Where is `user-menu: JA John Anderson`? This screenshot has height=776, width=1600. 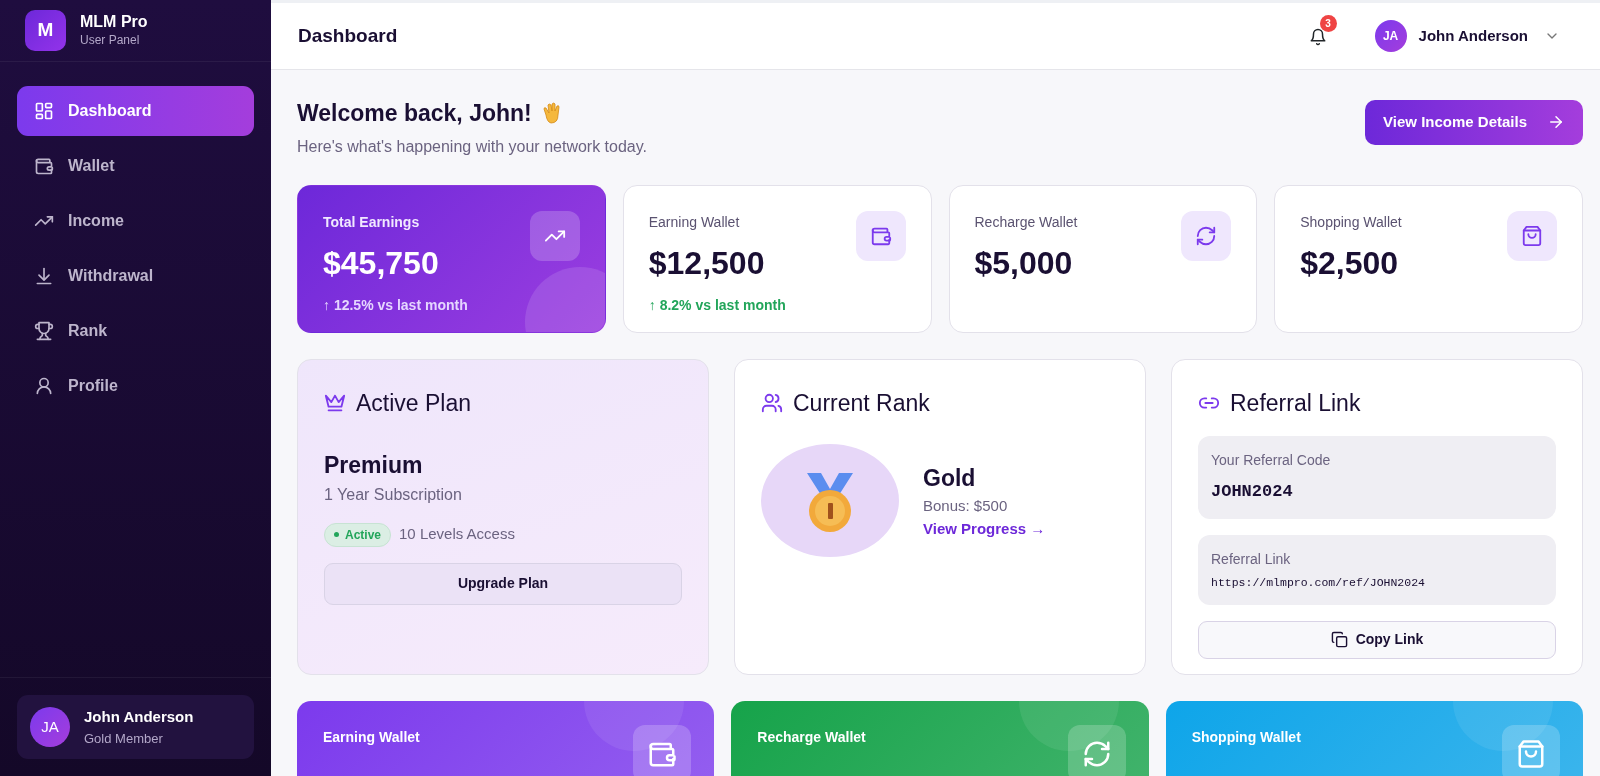
user-menu: JA John Anderson is located at coordinates (1467, 36).